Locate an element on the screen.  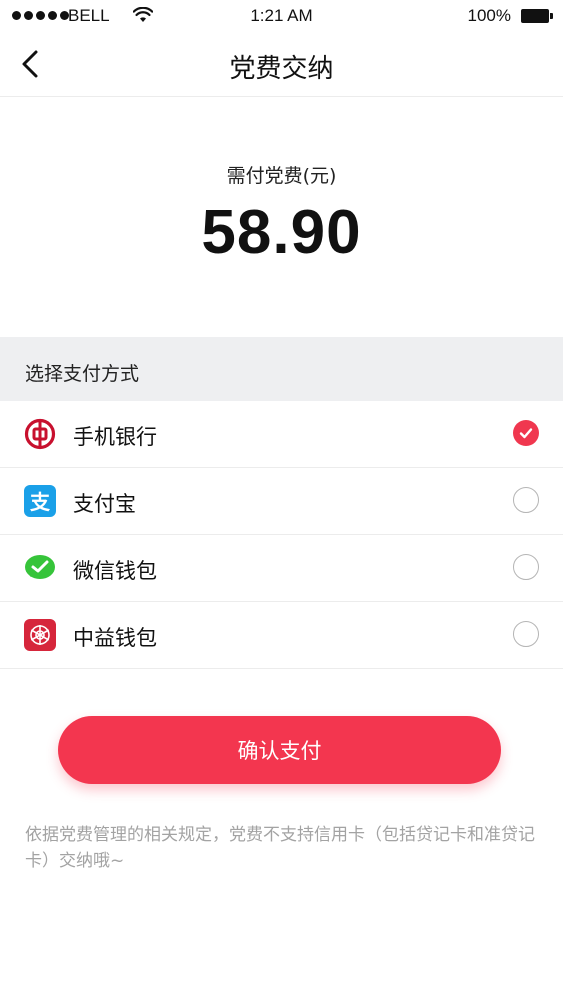
payment-section-title: 选择支付方式 is located at coordinates (82, 374).